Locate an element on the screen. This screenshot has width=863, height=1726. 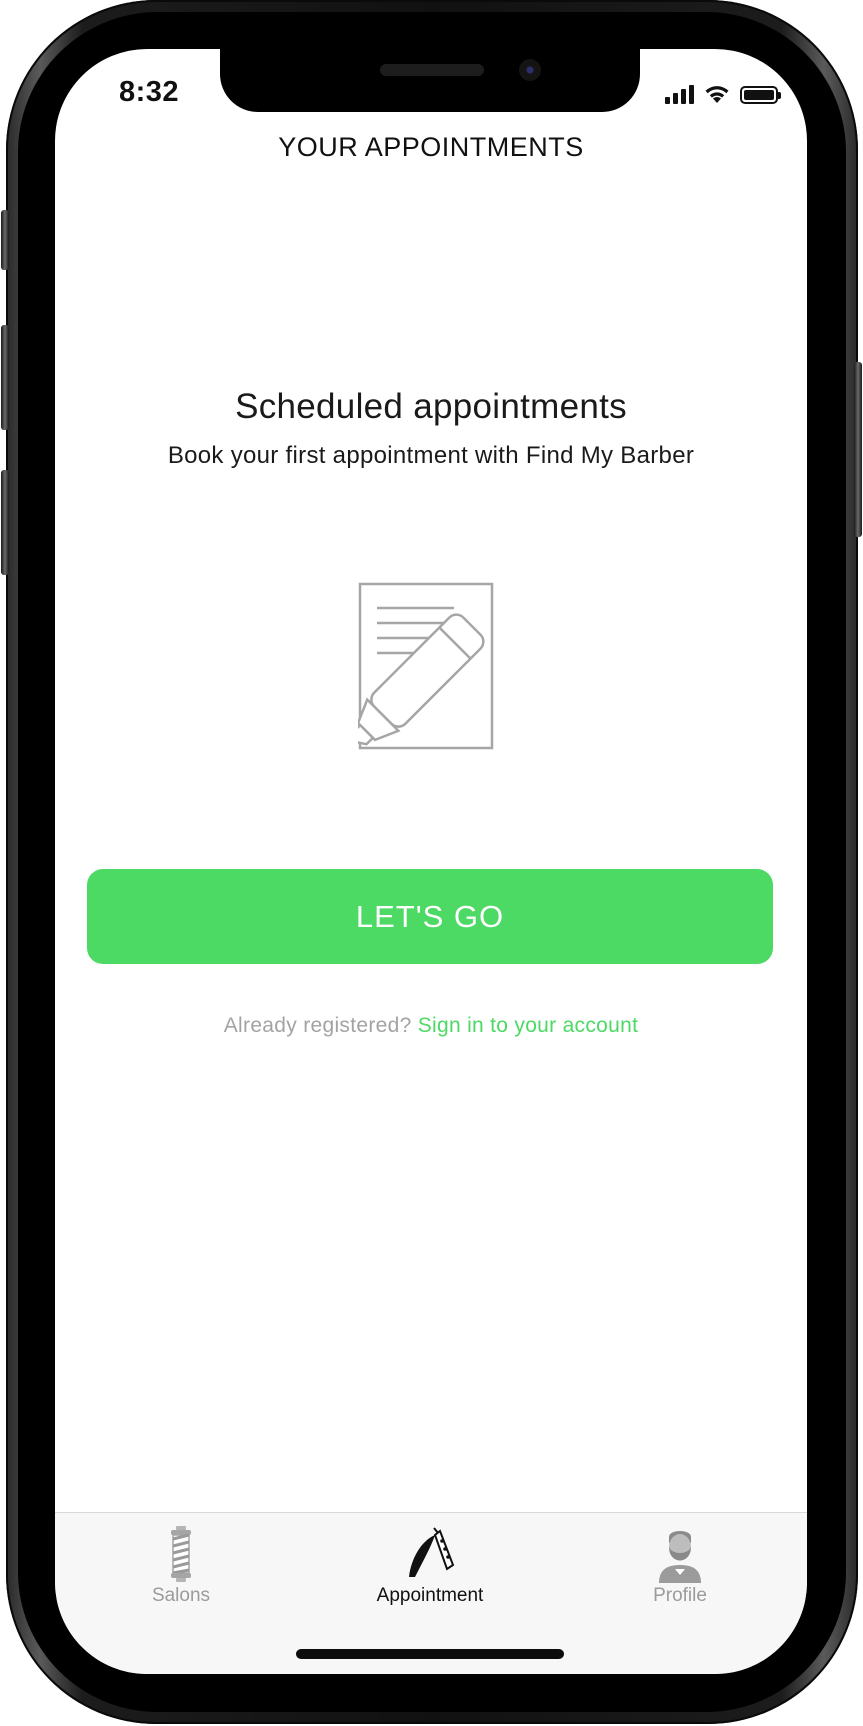
document-pencil-icon is located at coordinates (426, 666).